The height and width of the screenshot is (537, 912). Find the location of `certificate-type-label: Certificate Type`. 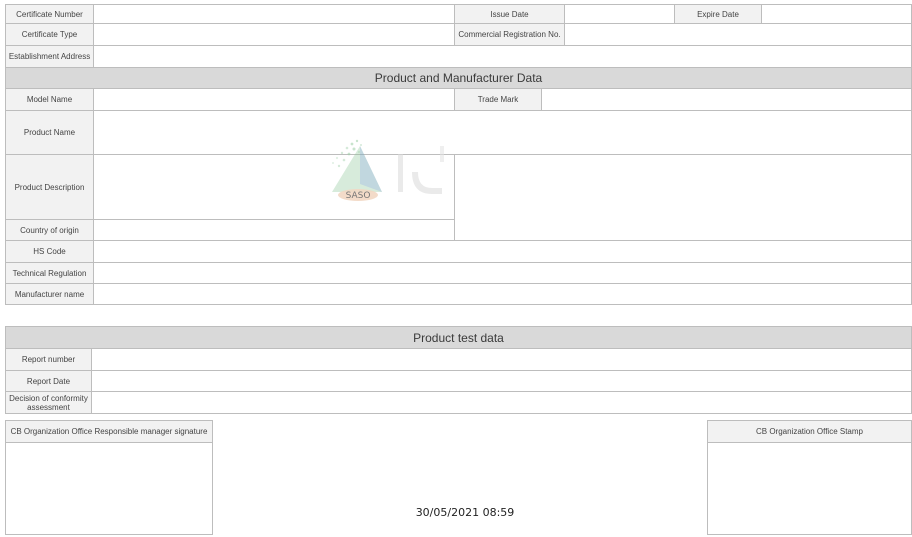

certificate-type-label: Certificate Type is located at coordinates (49, 34).